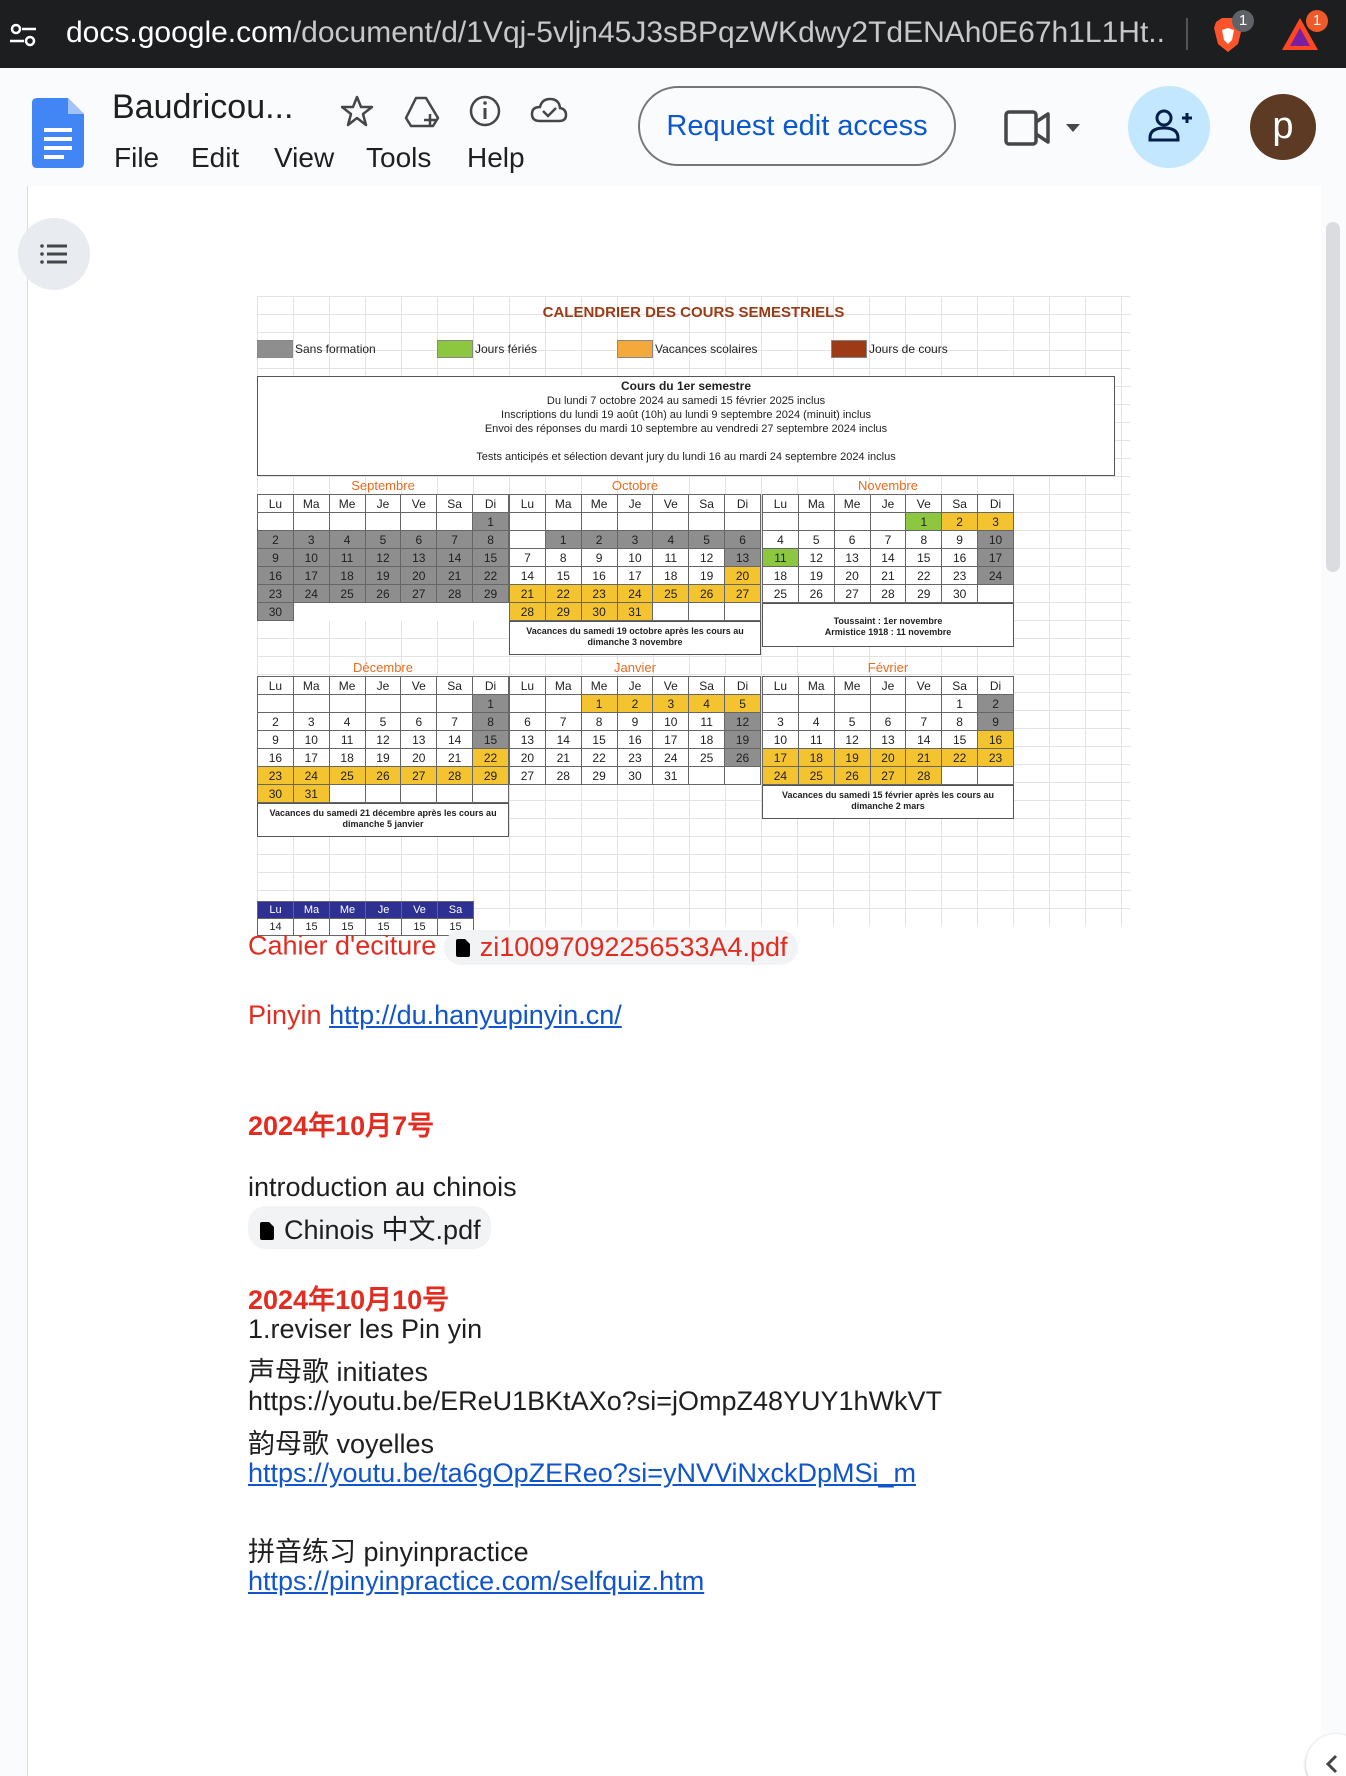 The width and height of the screenshot is (1346, 1776). Describe the element at coordinates (487, 349) in the screenshot. I see `legend-item: Jours fériés` at that location.